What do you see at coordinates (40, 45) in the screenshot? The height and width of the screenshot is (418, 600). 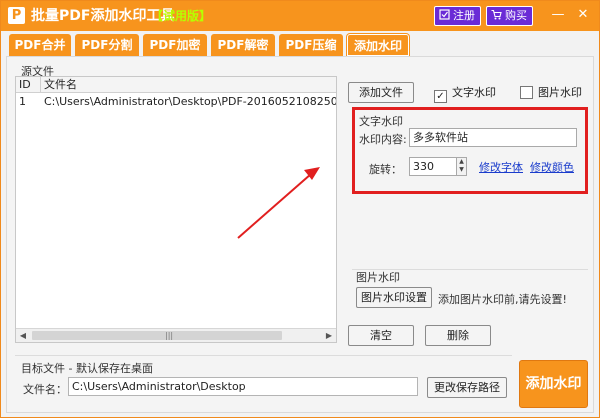 I see `tab-pdf-merge: PDF合并` at bounding box center [40, 45].